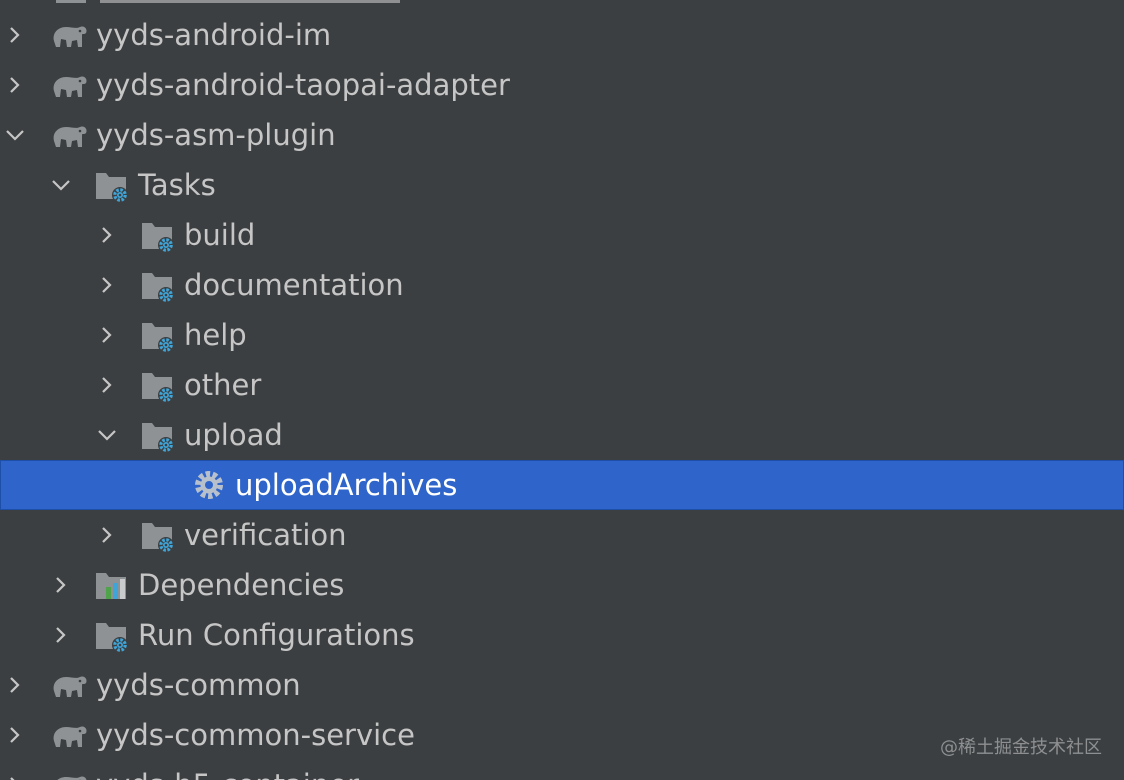 Image resolution: width=1124 pixels, height=780 pixels. I want to click on tree-row-label: Tasks, so click(177, 185).